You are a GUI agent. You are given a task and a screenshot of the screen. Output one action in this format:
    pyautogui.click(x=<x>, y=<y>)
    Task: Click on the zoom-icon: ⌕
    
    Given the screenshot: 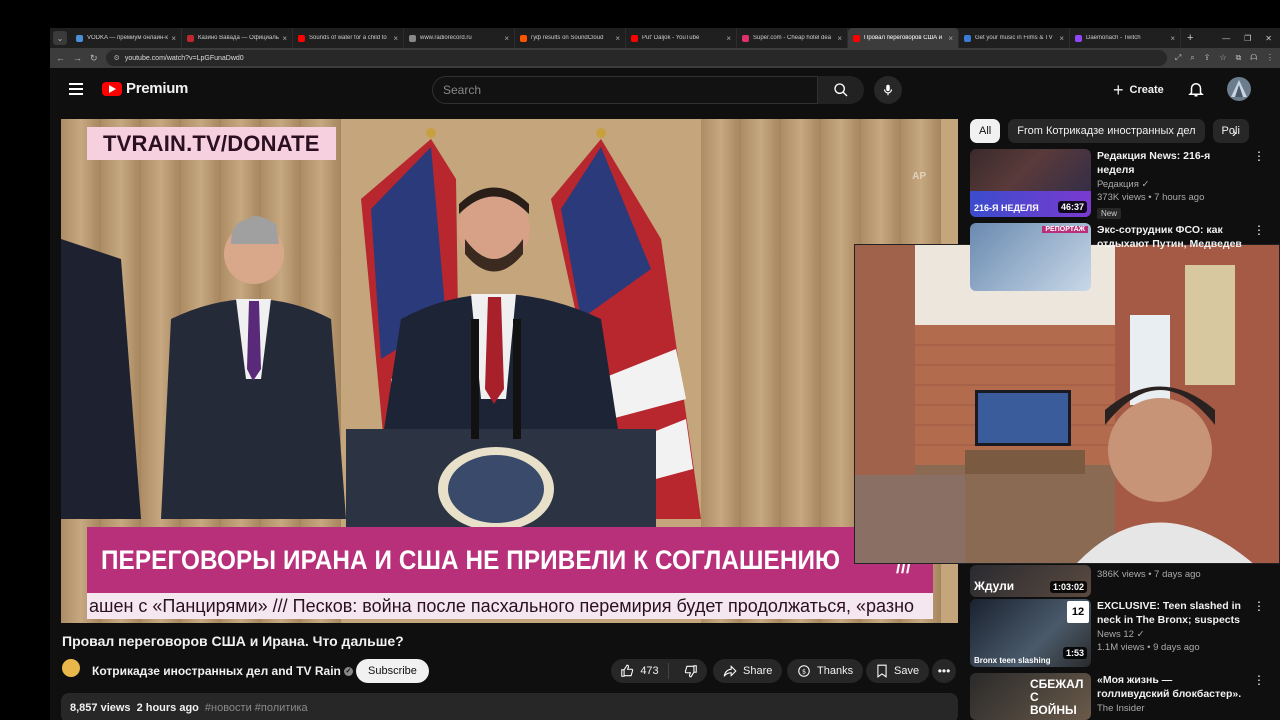 What is the action you would take?
    pyautogui.click(x=1192, y=58)
    